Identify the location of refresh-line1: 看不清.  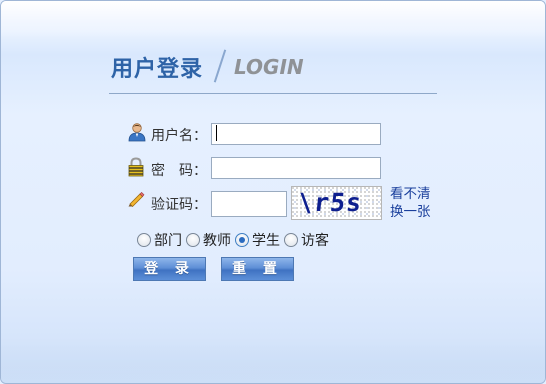
(410, 194).